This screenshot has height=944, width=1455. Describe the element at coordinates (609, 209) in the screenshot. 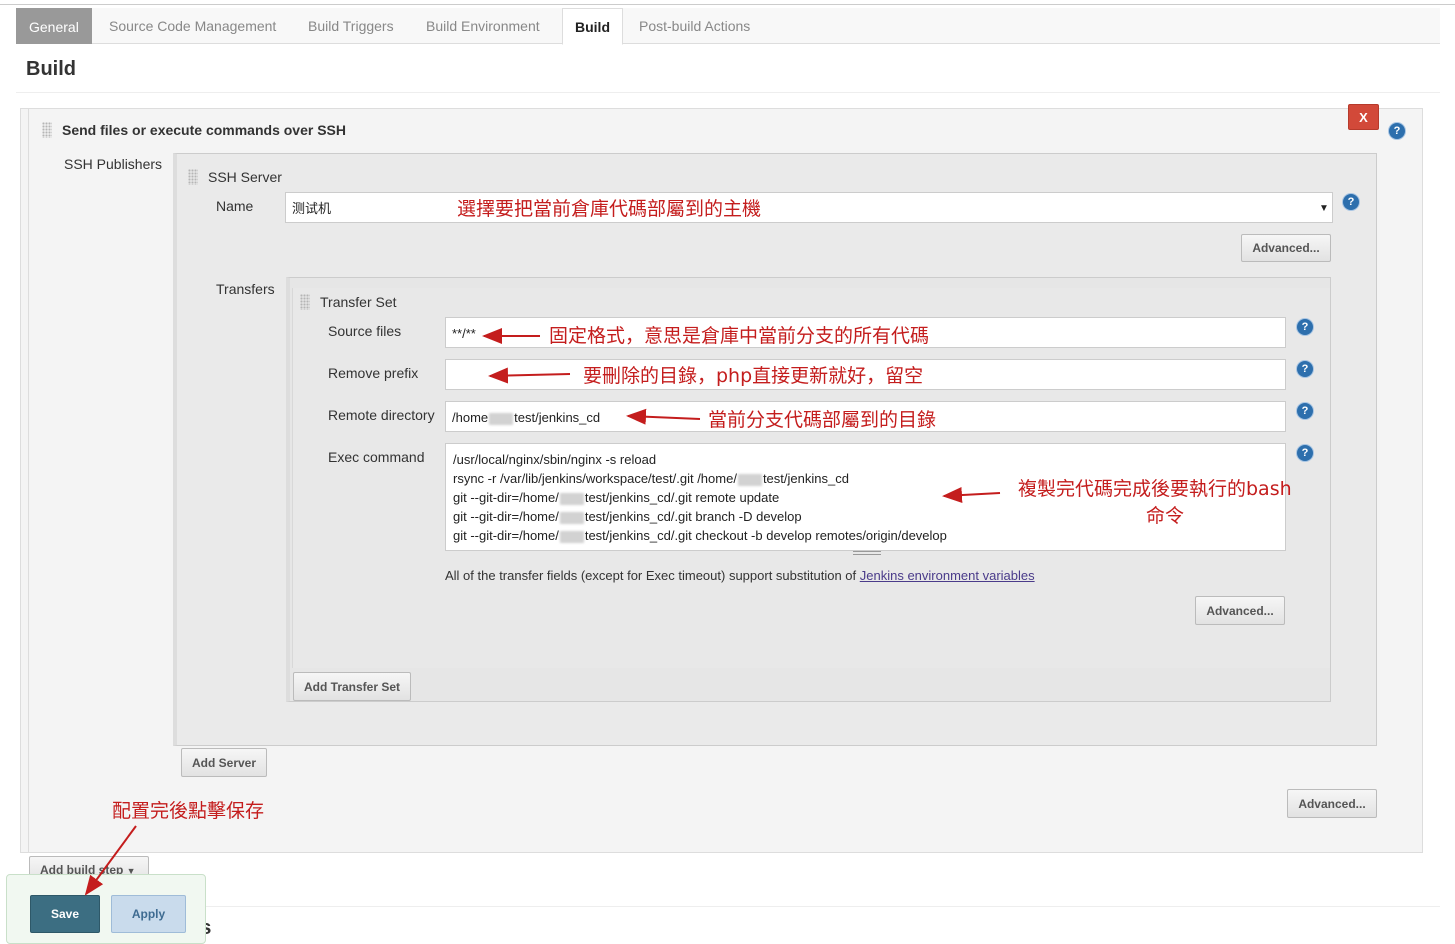

I see `annotation-name: 選擇要把當前倉庫代碼部屬到的主機` at that location.